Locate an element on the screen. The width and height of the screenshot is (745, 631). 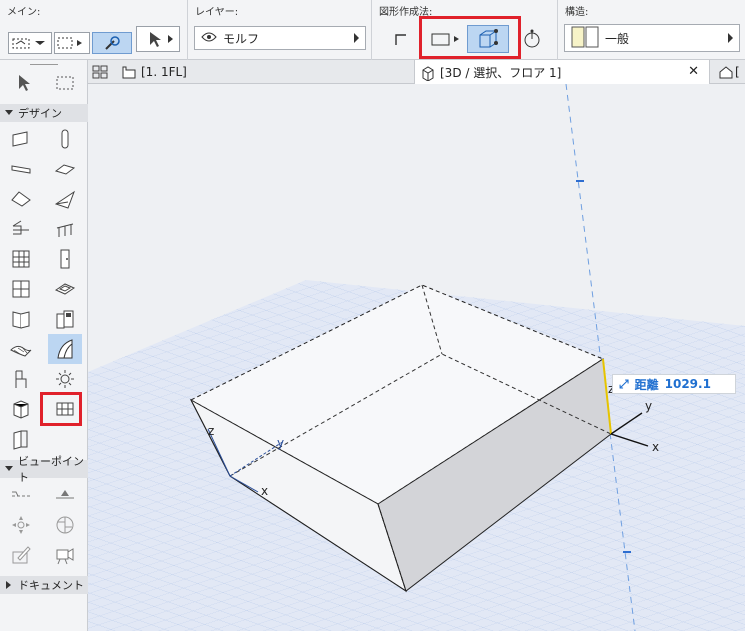
triangle-right-icon is located at coordinates (8, 585).